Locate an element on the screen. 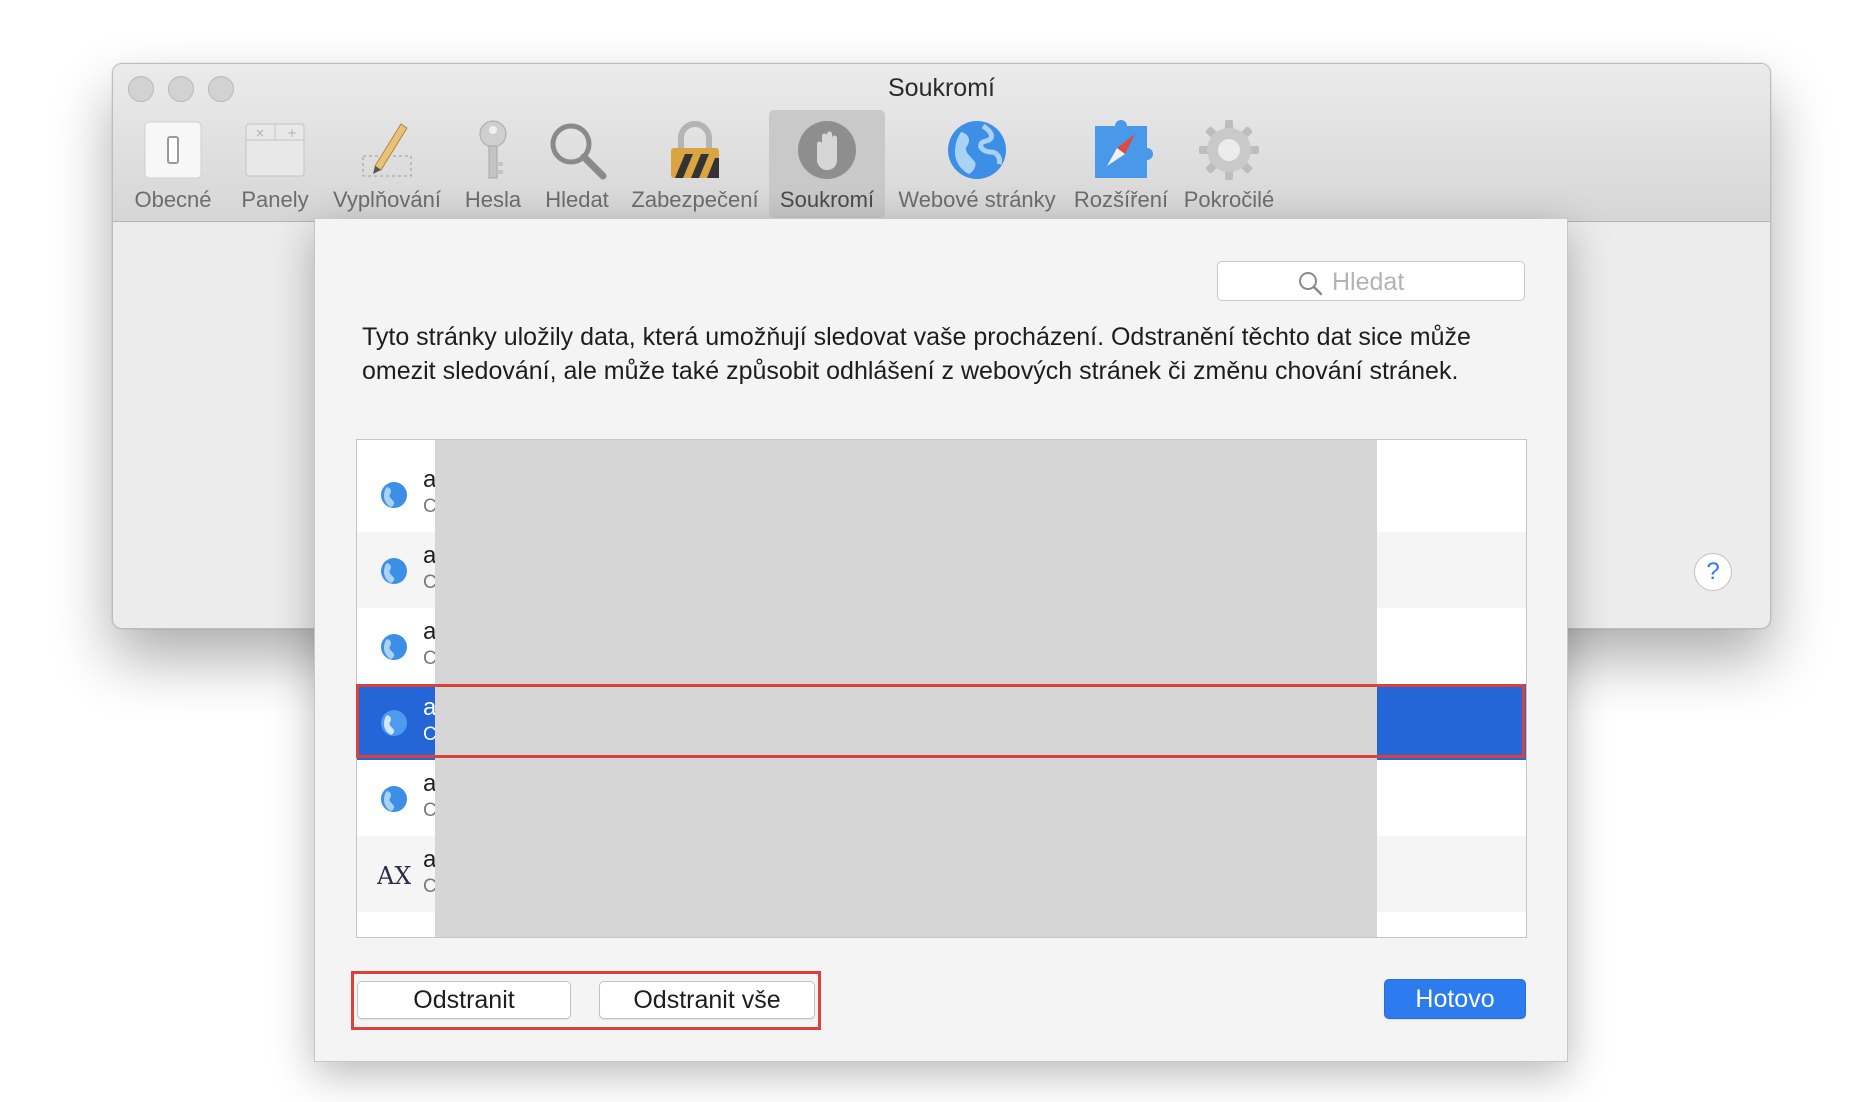 The height and width of the screenshot is (1102, 1876). tab-zabezpeceni: Zabezpečení is located at coordinates (695, 164).